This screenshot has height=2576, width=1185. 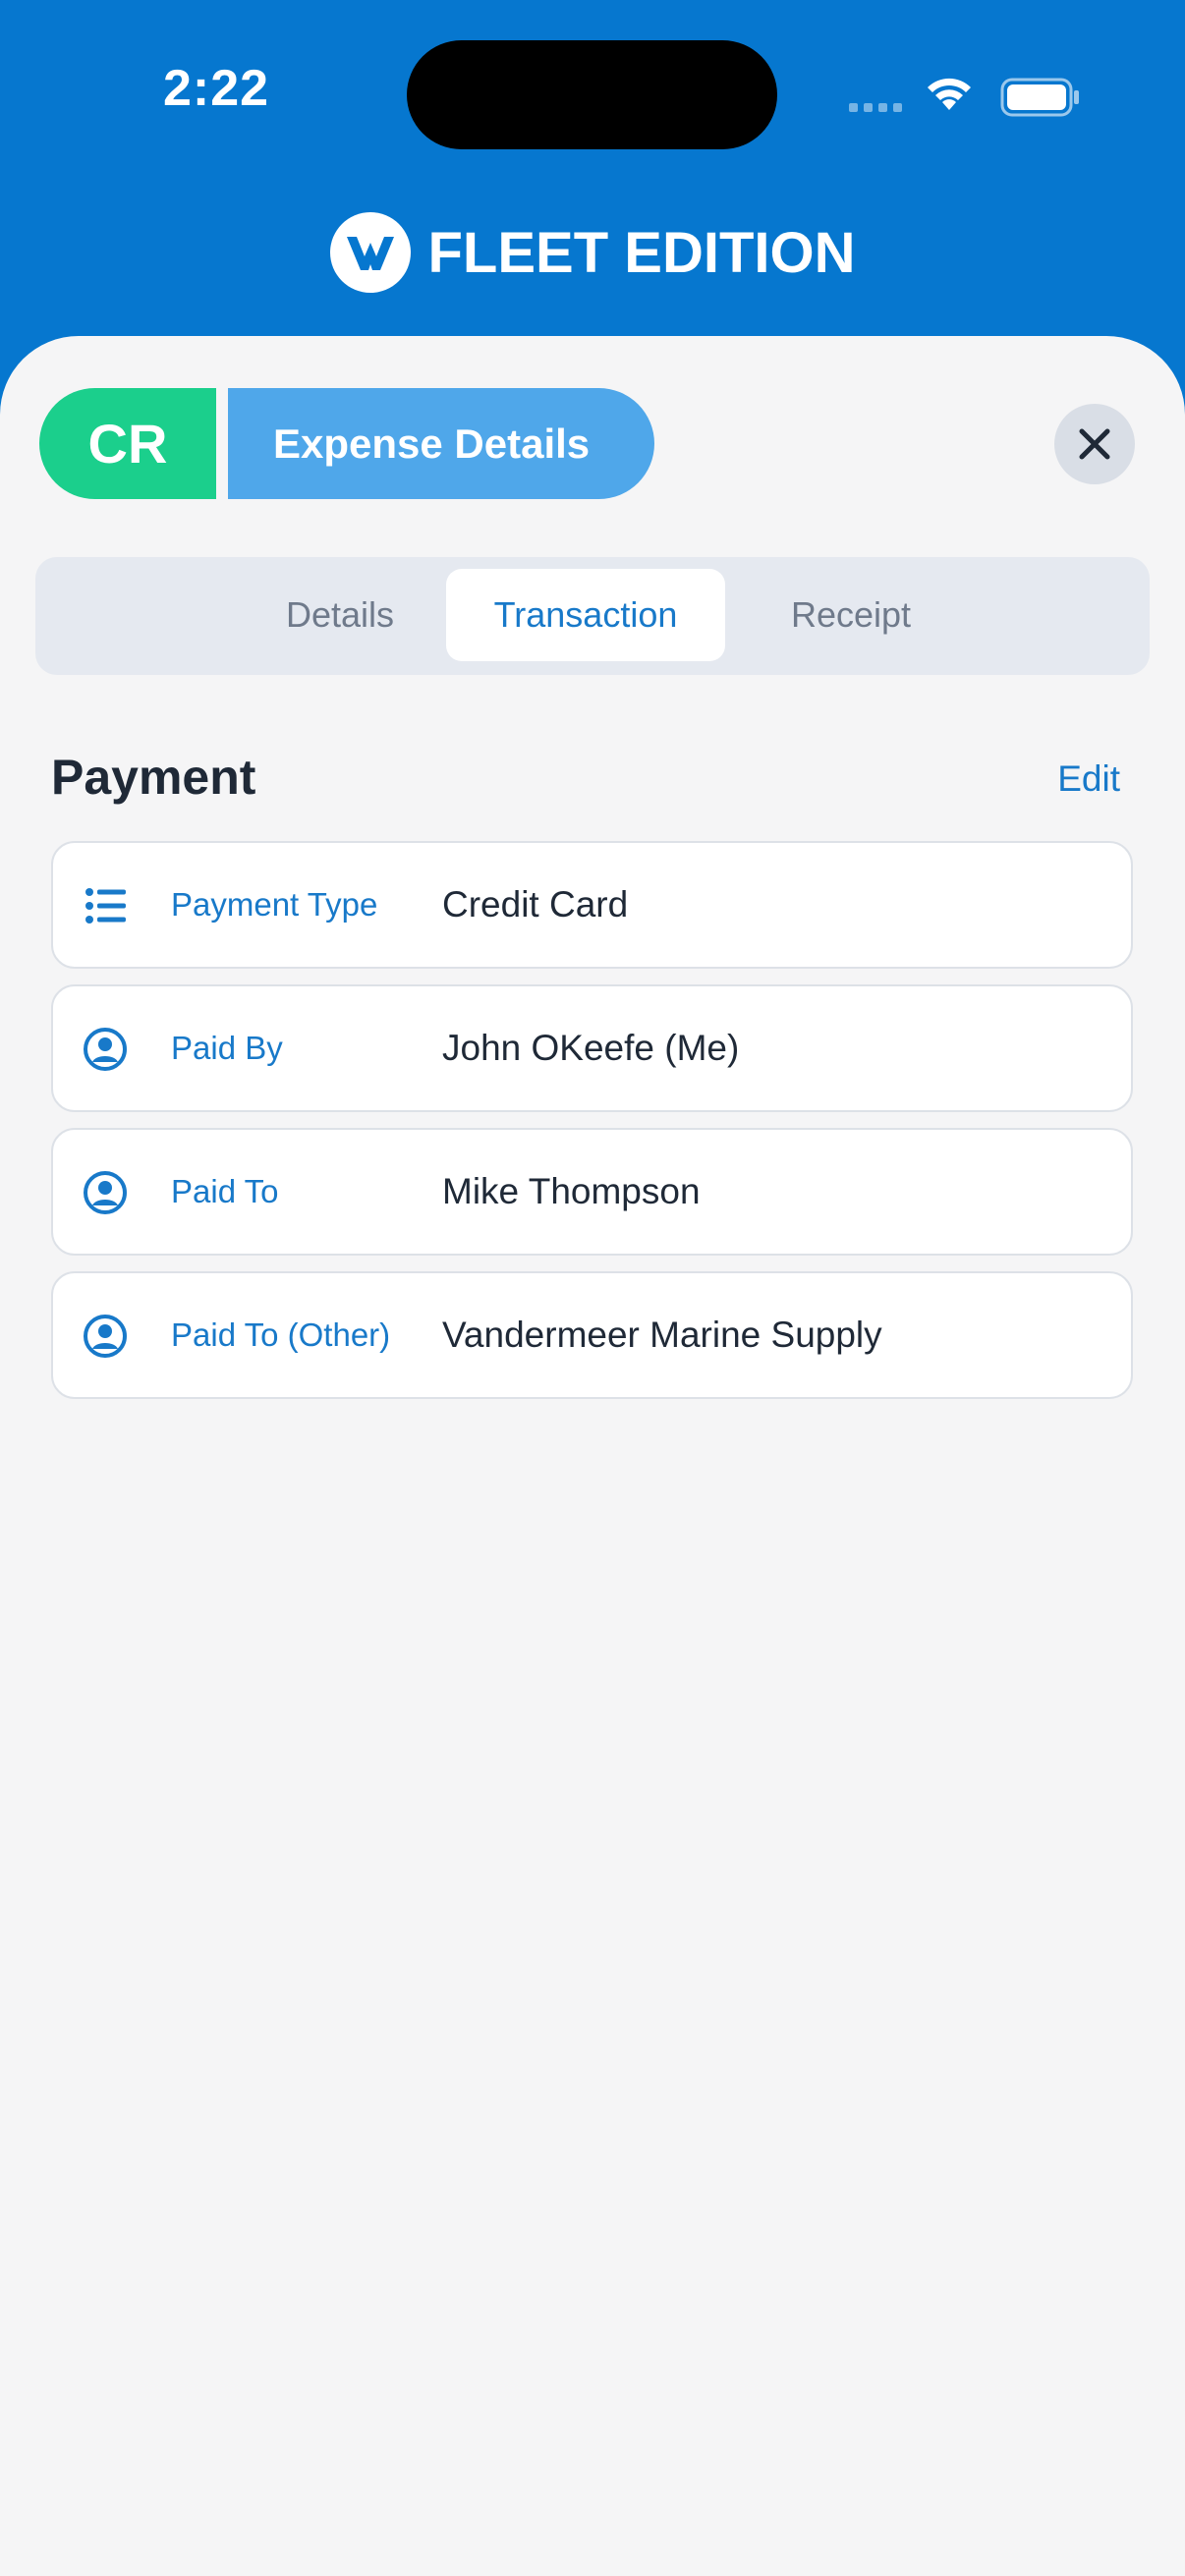 What do you see at coordinates (227, 1048) in the screenshot?
I see `paid-by-label: Paid By` at bounding box center [227, 1048].